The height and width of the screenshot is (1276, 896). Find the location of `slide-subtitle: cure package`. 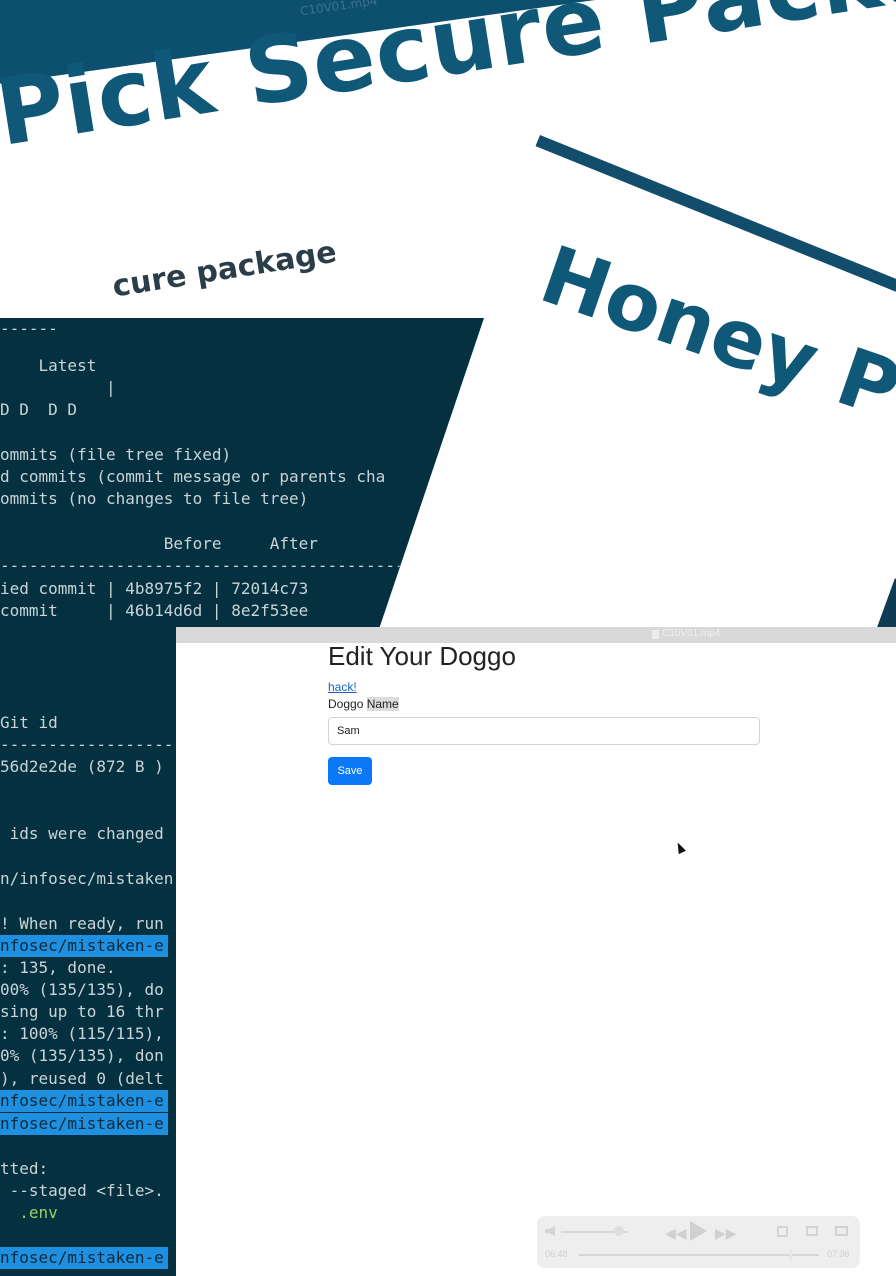

slide-subtitle: cure package is located at coordinates (224, 269).